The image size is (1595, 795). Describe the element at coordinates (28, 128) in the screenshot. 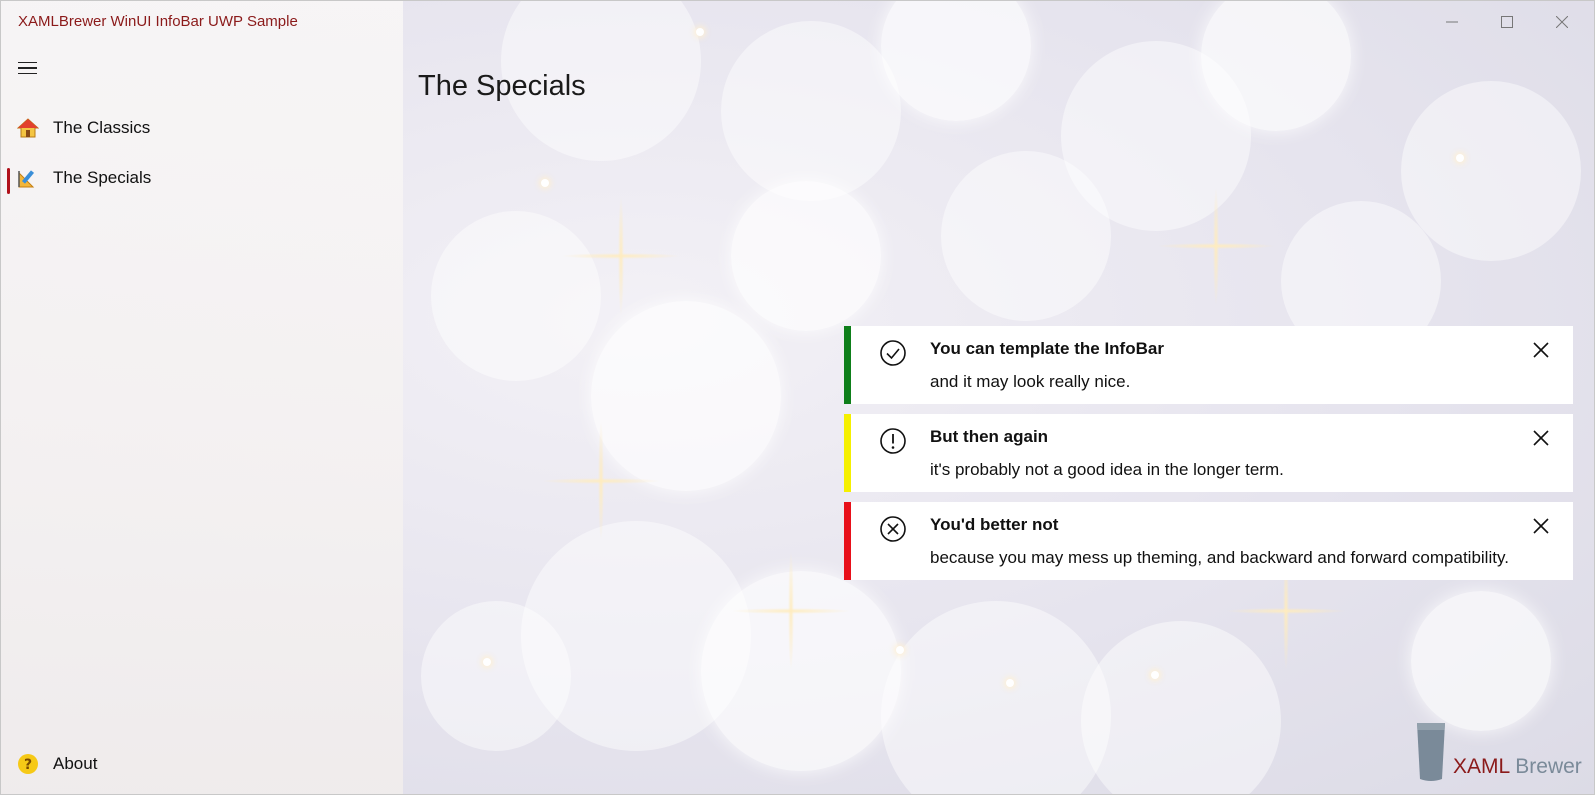

I see `house-icon` at that location.